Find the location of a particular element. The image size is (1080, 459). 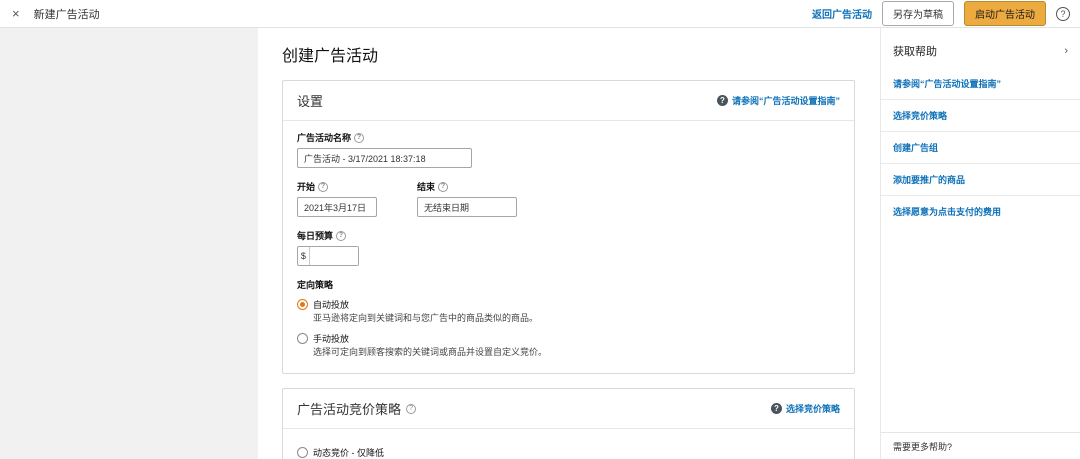

campaign-name-field: 广告活动名称 ? is located at coordinates (568, 149).